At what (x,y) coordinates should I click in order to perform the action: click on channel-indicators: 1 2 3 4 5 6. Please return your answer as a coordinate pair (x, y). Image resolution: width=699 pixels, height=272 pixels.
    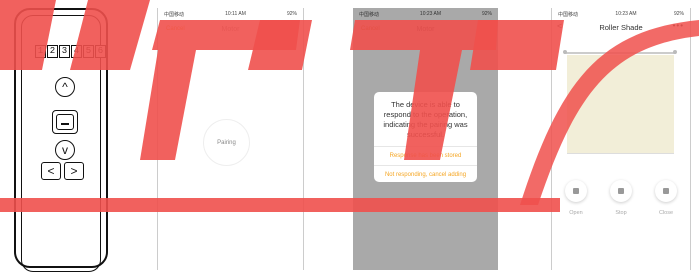
    Looking at the image, I should click on (70, 51).